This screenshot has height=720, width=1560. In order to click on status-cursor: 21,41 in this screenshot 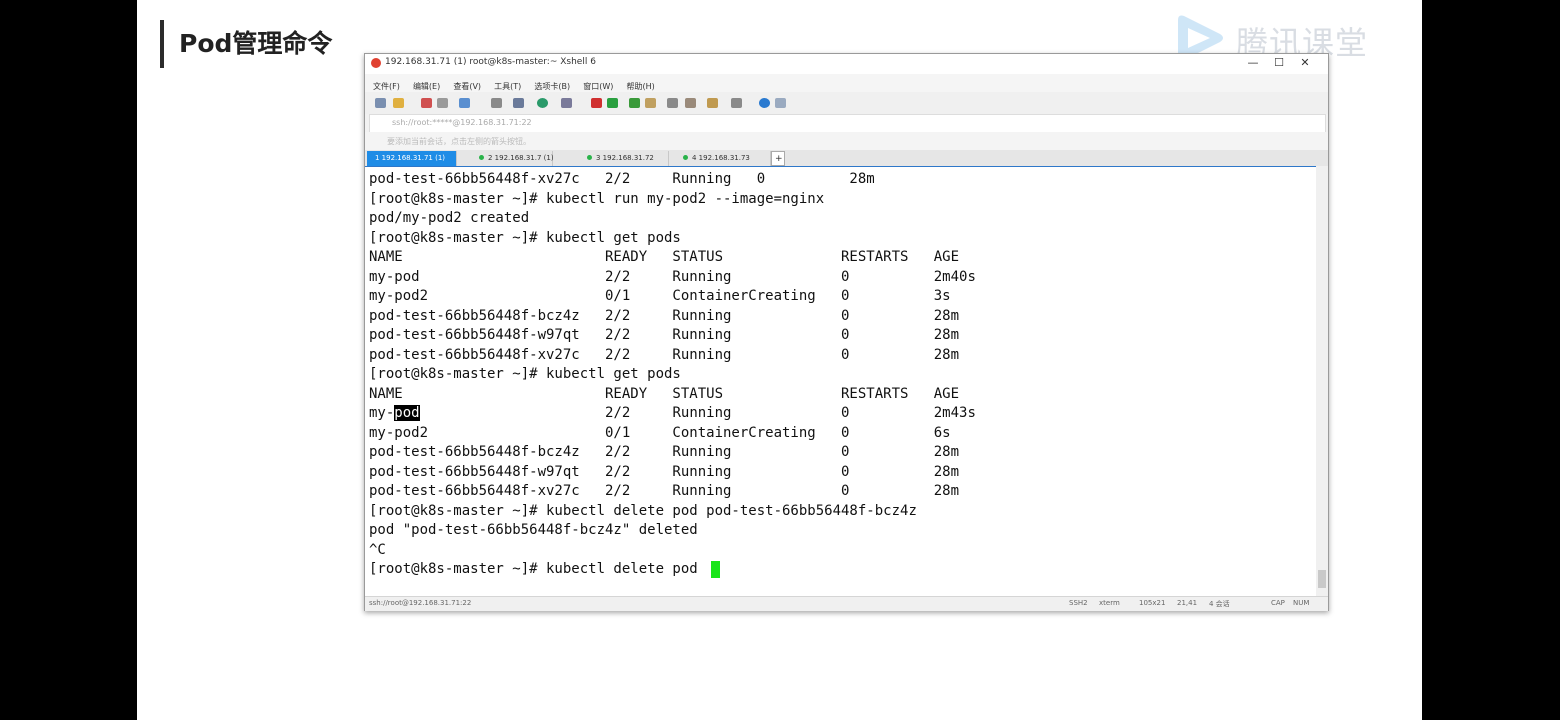, I will do `click(1187, 603)`.